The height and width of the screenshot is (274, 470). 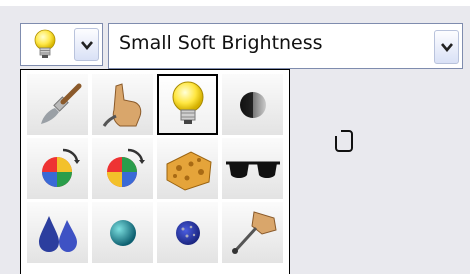 I want to click on top-strip, so click(x=235, y=3).